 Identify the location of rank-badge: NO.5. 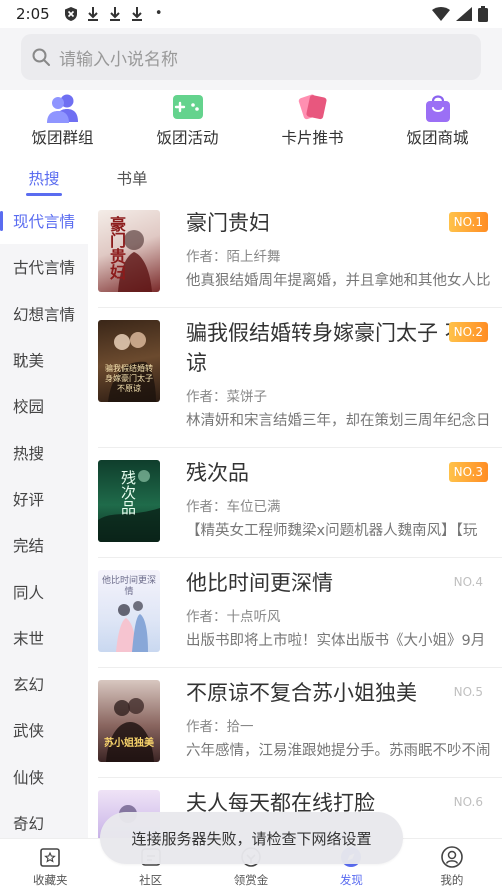
(468, 692).